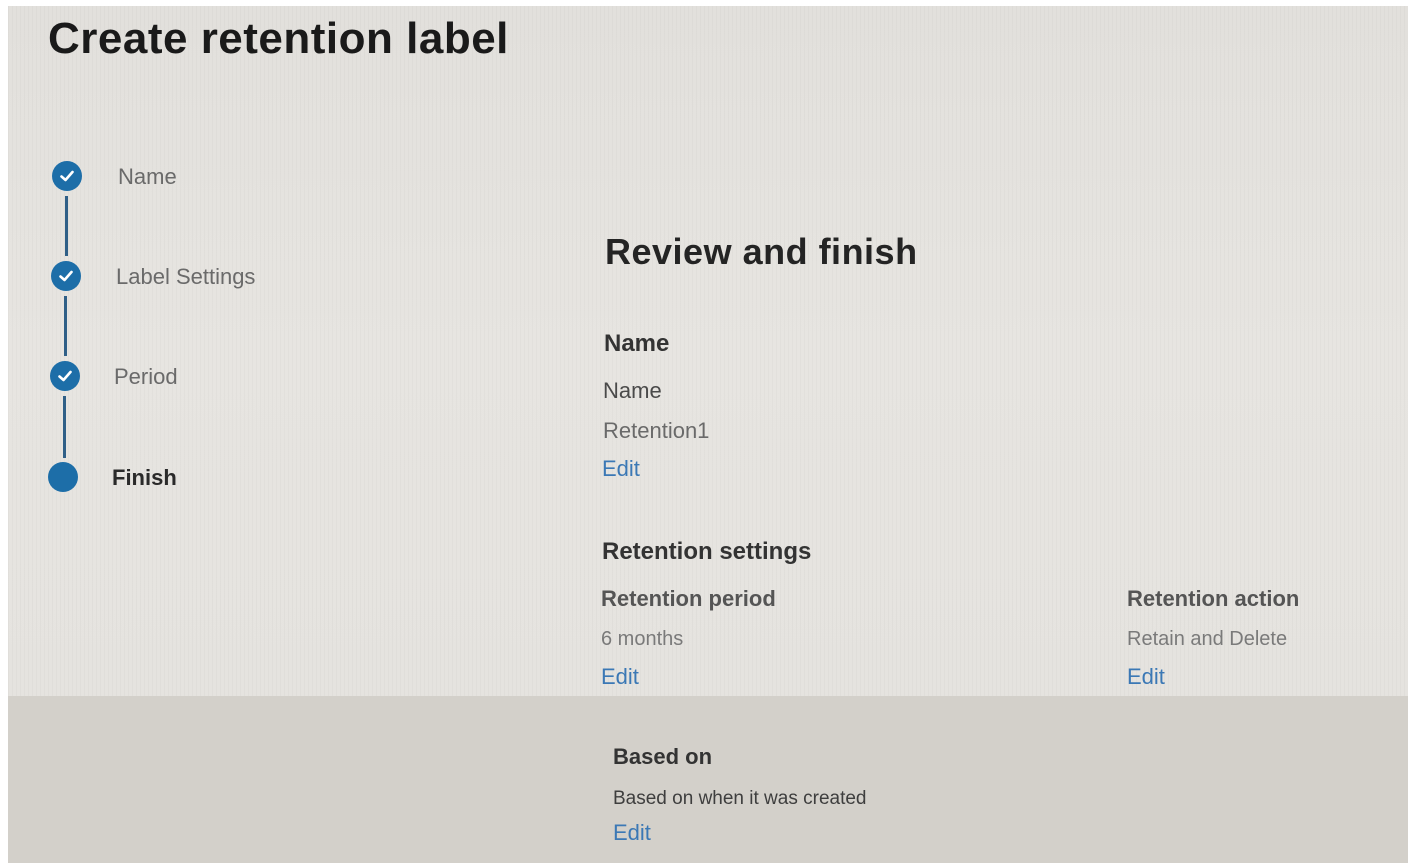 The width and height of the screenshot is (1410, 865). I want to click on retention-action-value: Retain and Delete, so click(1207, 639).